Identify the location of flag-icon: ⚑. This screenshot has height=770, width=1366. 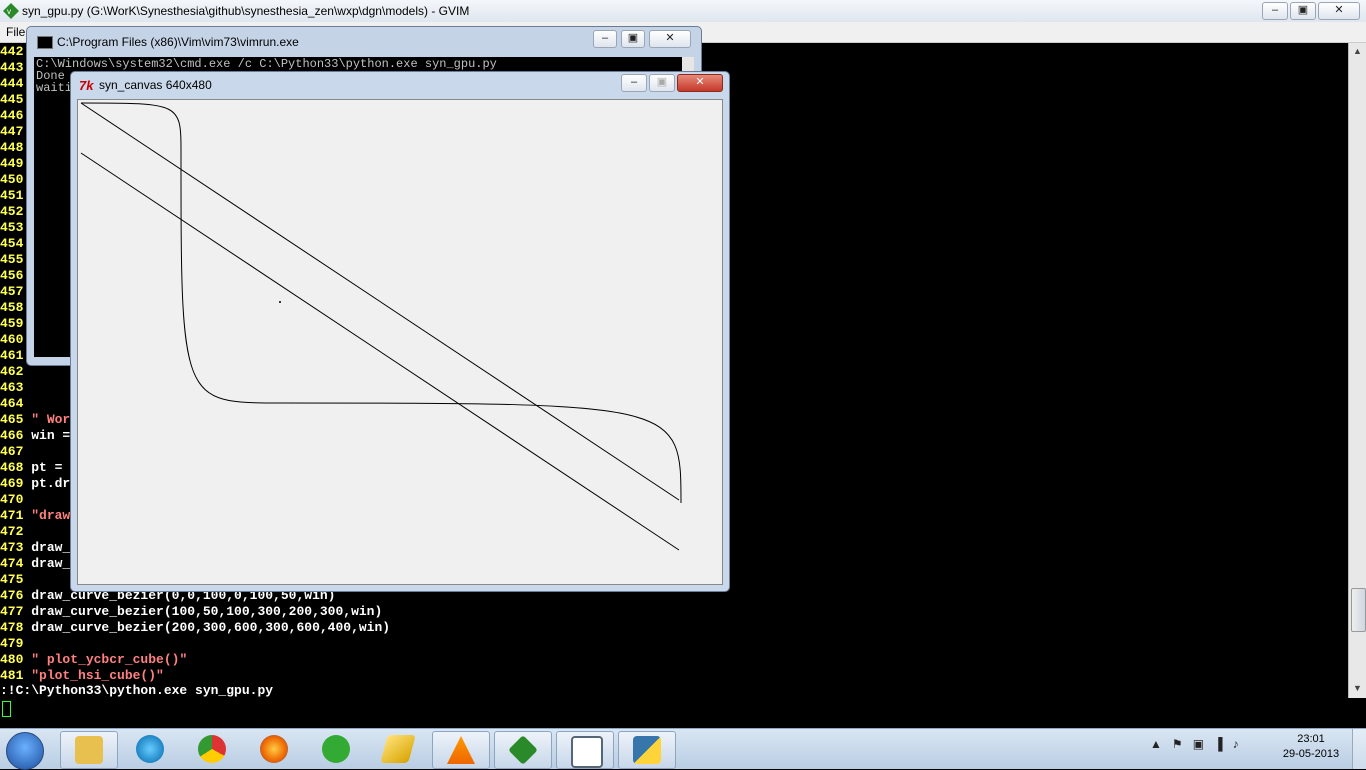
(1177, 744).